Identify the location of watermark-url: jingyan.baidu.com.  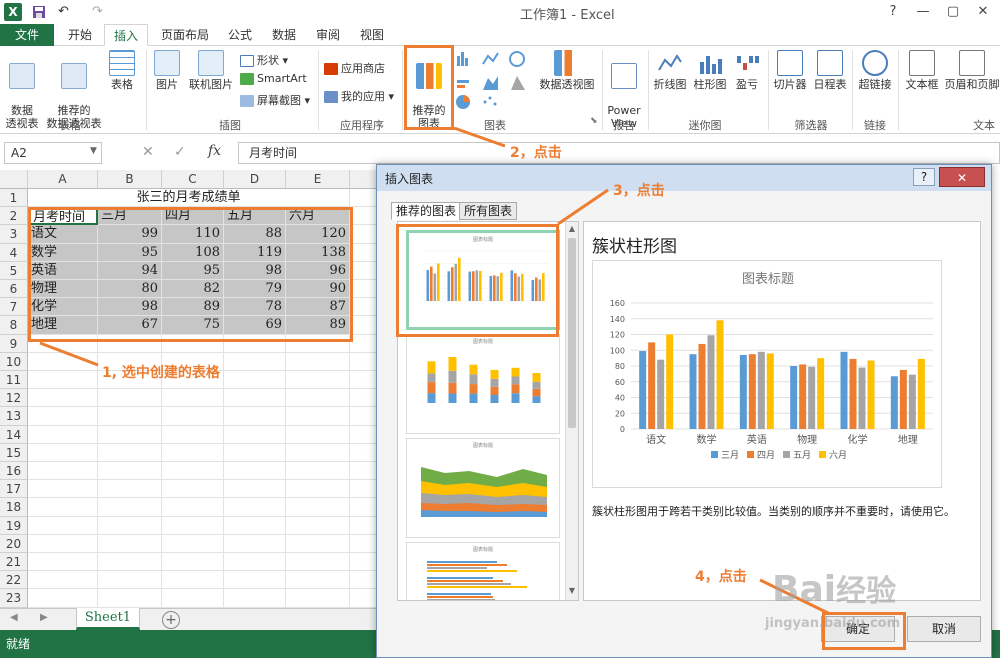
(833, 623).